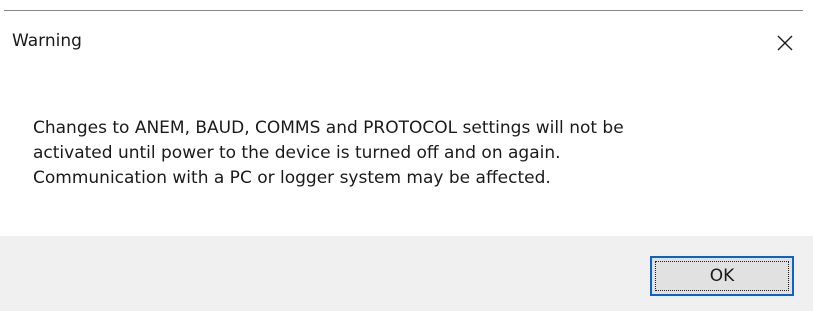 This screenshot has width=813, height=311. What do you see at coordinates (47, 41) in the screenshot?
I see `window-title: Warning` at bounding box center [47, 41].